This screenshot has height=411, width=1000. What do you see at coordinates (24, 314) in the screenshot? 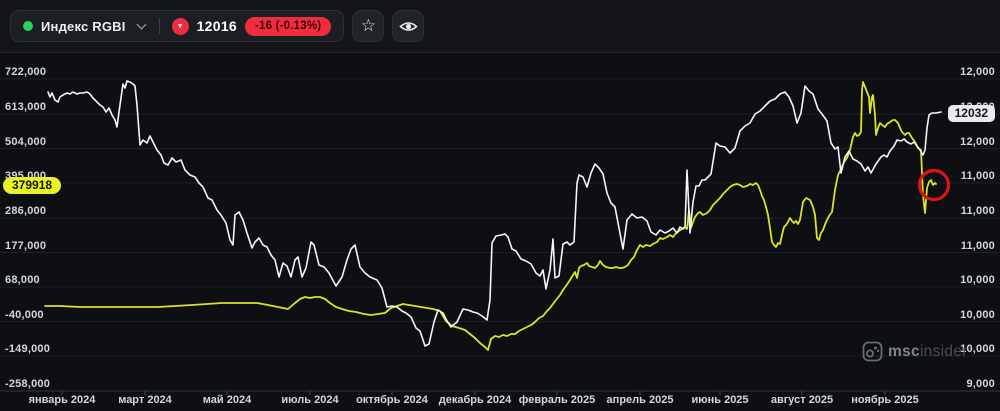
I see `y-axis-label-left: -40,000` at bounding box center [24, 314].